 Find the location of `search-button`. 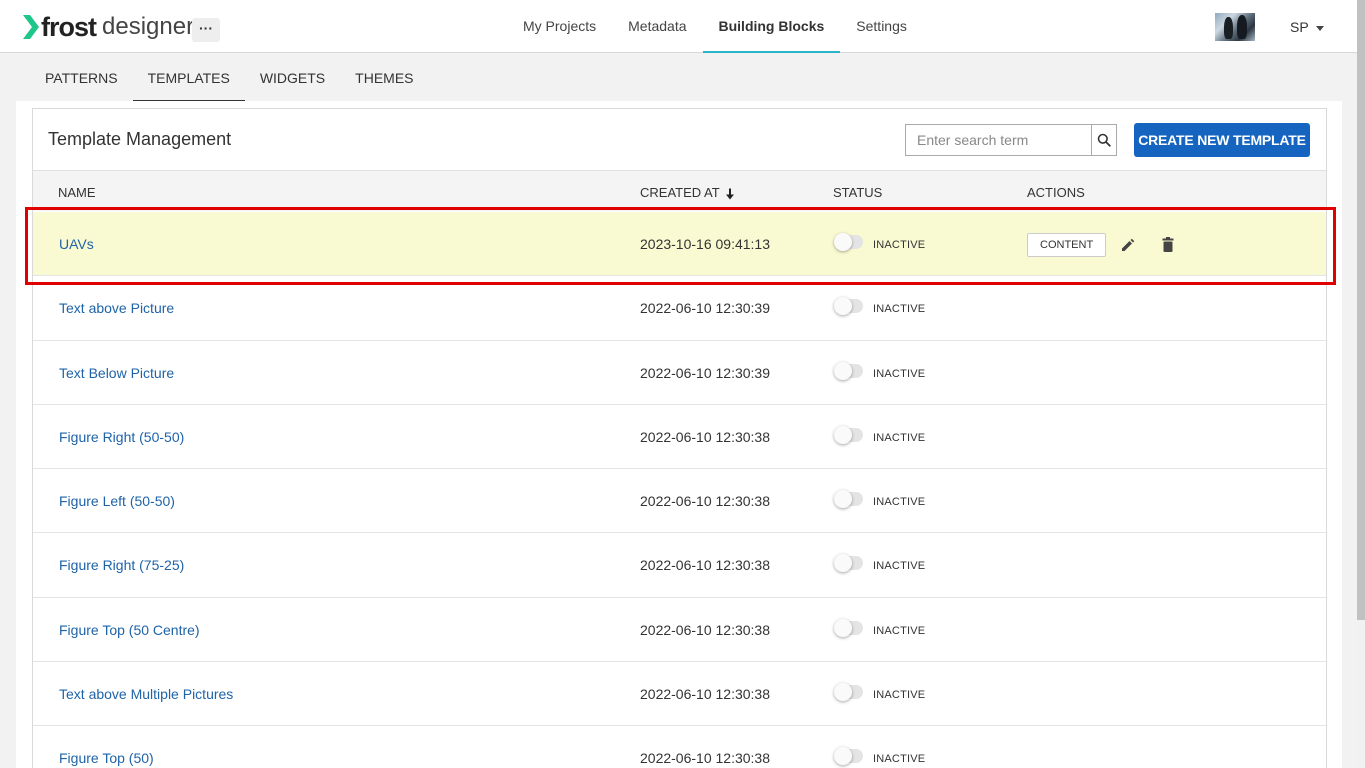

search-button is located at coordinates (1104, 140).